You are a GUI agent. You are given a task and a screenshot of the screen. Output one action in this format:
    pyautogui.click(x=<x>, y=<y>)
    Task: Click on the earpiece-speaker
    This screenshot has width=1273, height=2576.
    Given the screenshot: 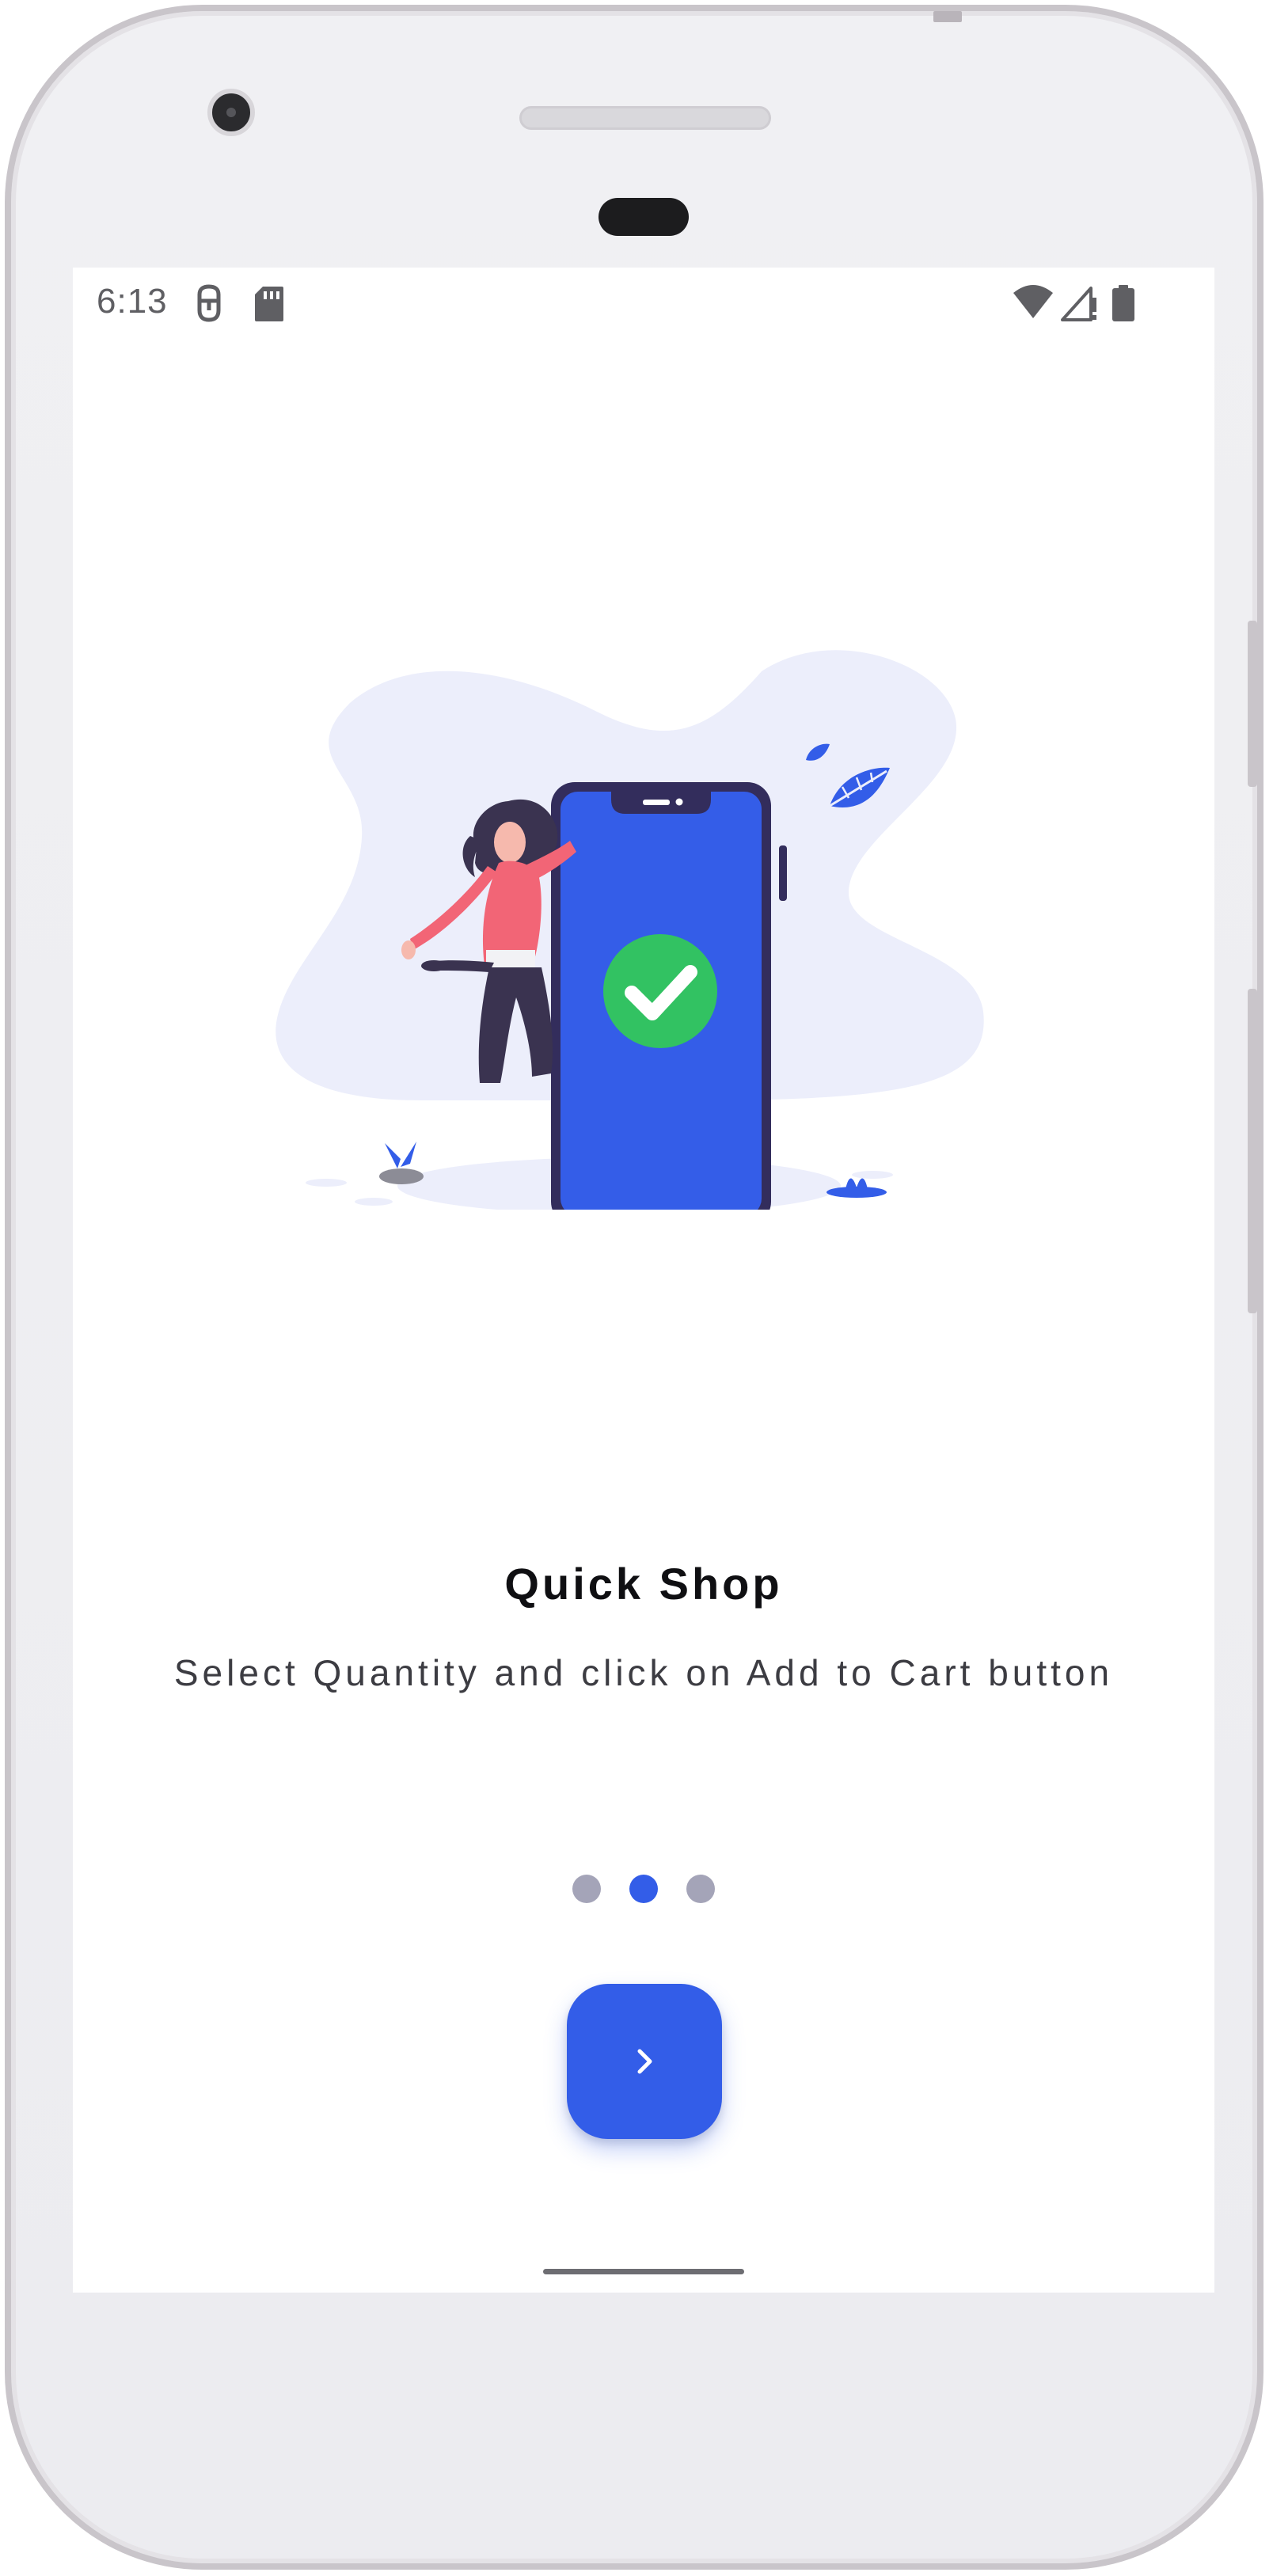 What is the action you would take?
    pyautogui.click(x=645, y=118)
    